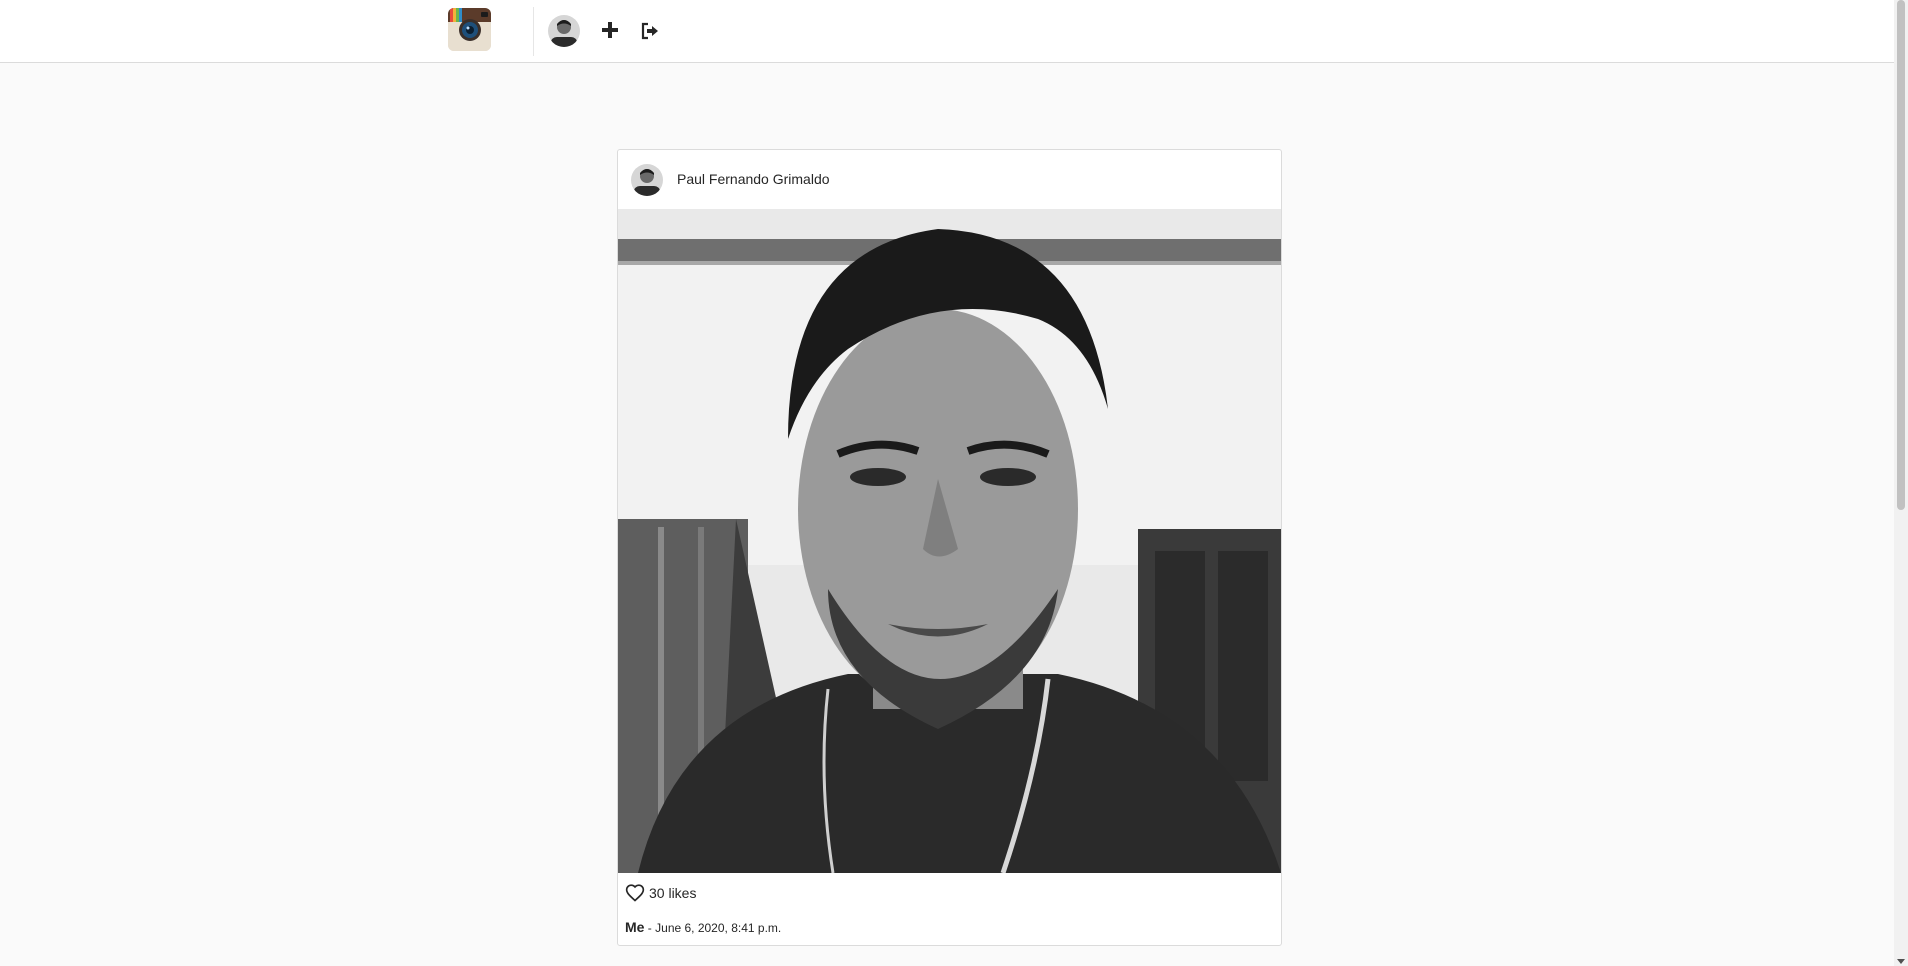 The height and width of the screenshot is (966, 1908). What do you see at coordinates (753, 179) in the screenshot?
I see `author-name: Paul Fernando Grimaldo` at bounding box center [753, 179].